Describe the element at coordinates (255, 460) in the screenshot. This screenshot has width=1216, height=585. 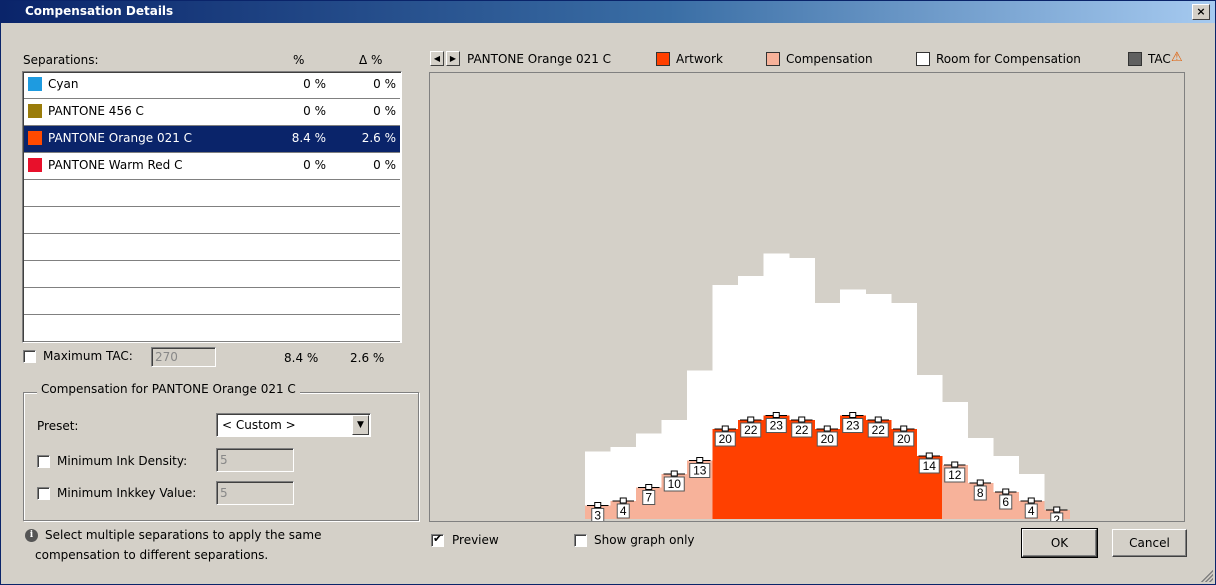
I see `min-ink-density-input: 5` at that location.